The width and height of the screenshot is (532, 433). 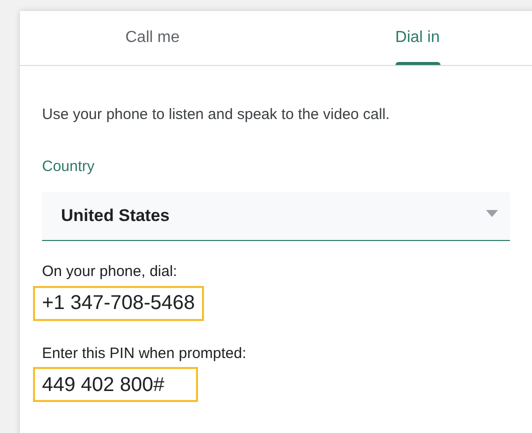 What do you see at coordinates (276, 216) in the screenshot?
I see `country-dropdown: United States` at bounding box center [276, 216].